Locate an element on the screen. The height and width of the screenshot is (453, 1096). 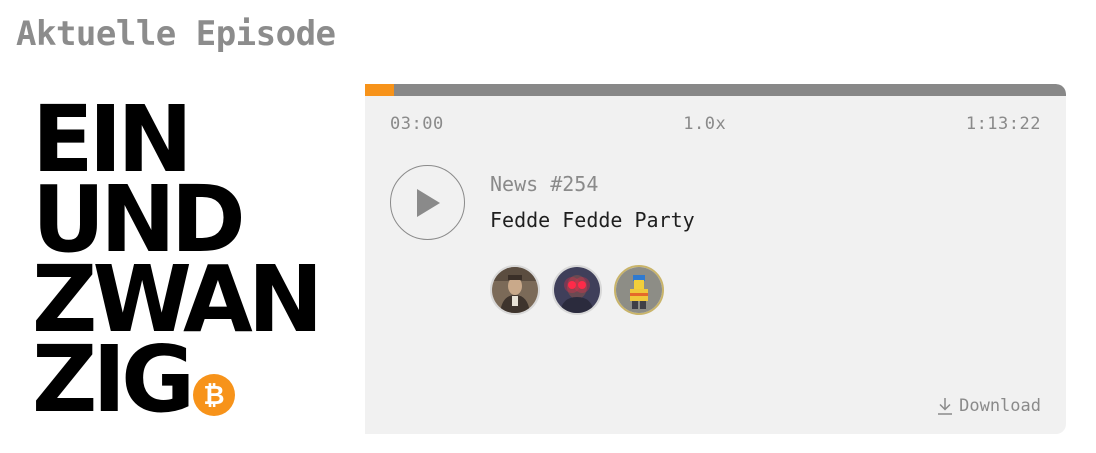
episode-number: News #254 is located at coordinates (544, 184).